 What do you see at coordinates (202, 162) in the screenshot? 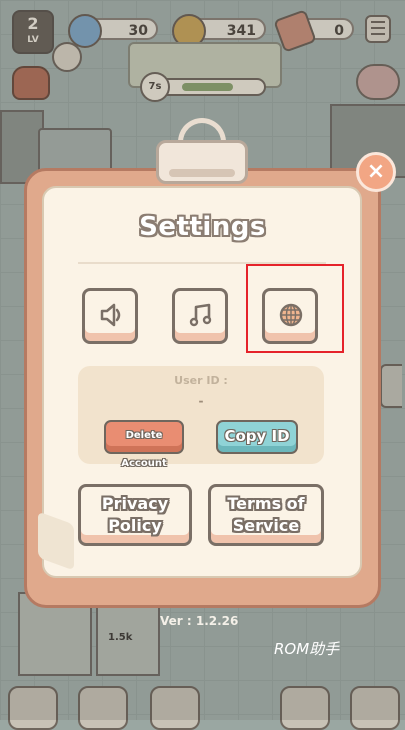
I see `clipboard-clip-icon` at bounding box center [202, 162].